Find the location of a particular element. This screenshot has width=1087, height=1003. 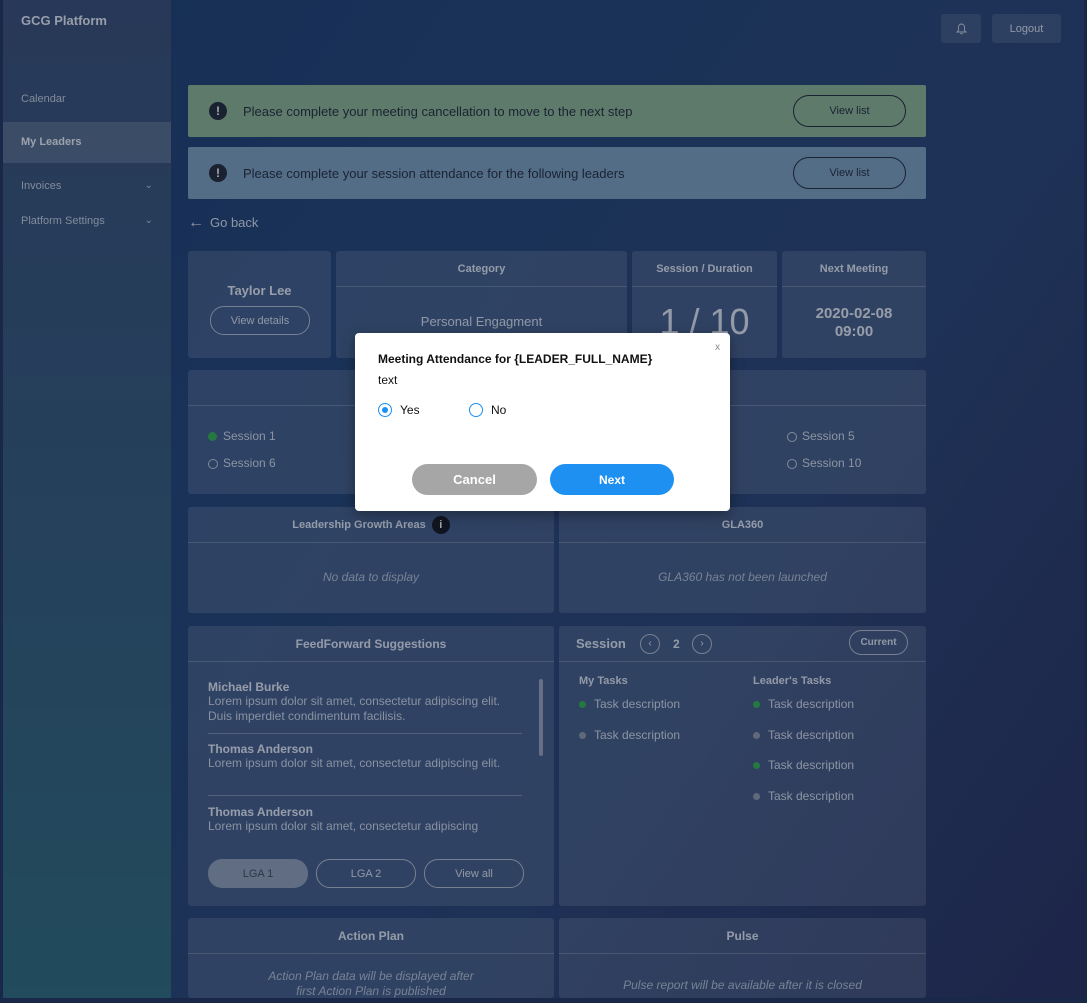

radio-selected-icon is located at coordinates (385, 410).